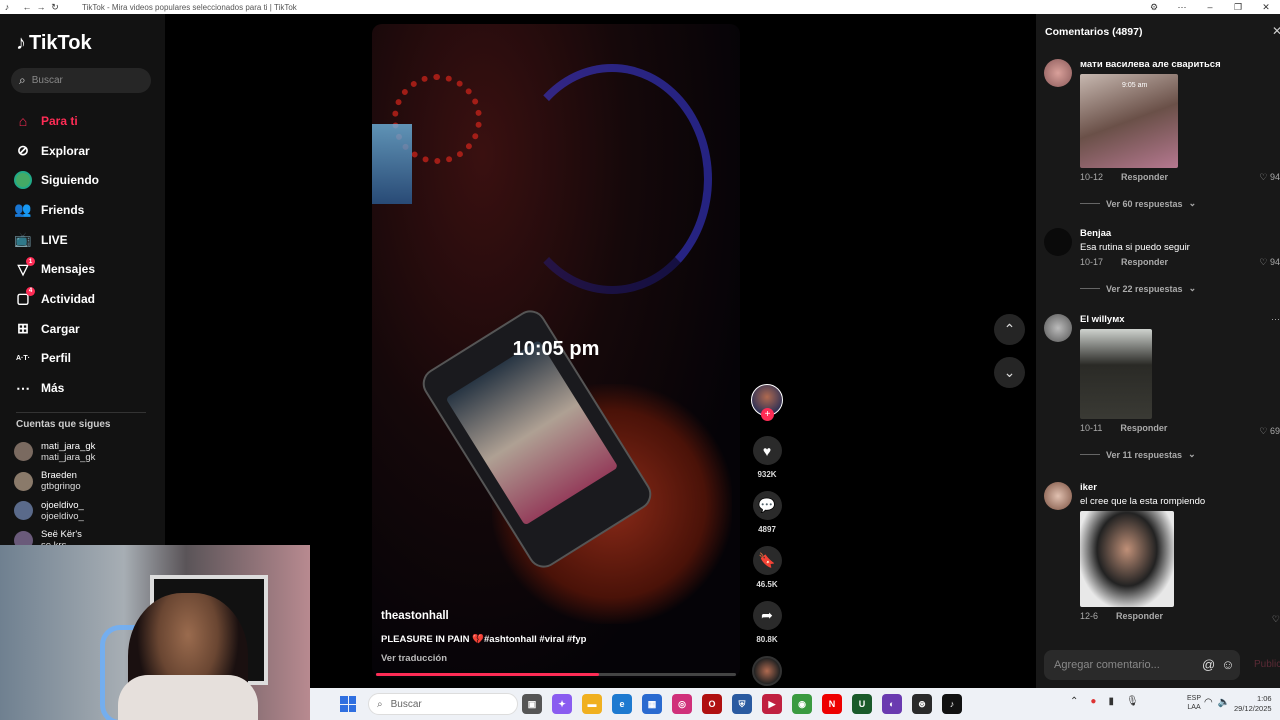 The width and height of the screenshot is (1280, 720). Describe the element at coordinates (767, 615) in the screenshot. I see `share-button: ➦` at that location.